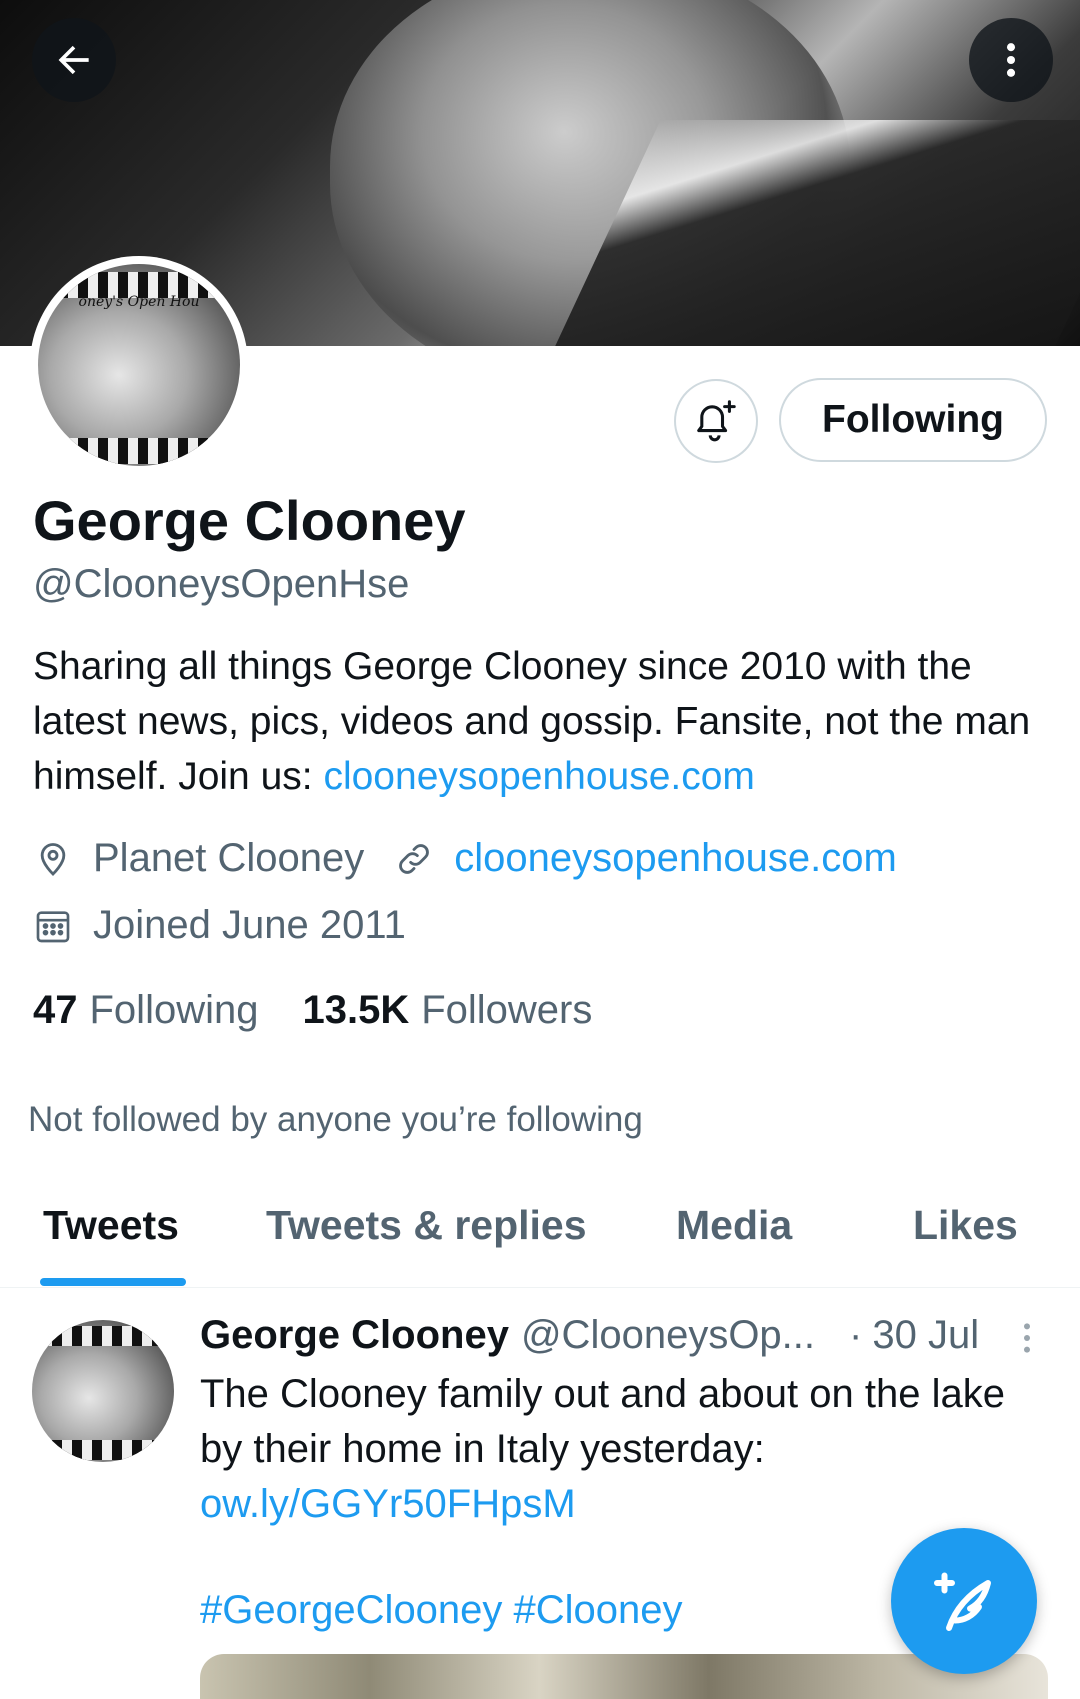 The image size is (1080, 1699). I want to click on profile-stats: 47 Following 13.5K Followers, so click(334, 1010).